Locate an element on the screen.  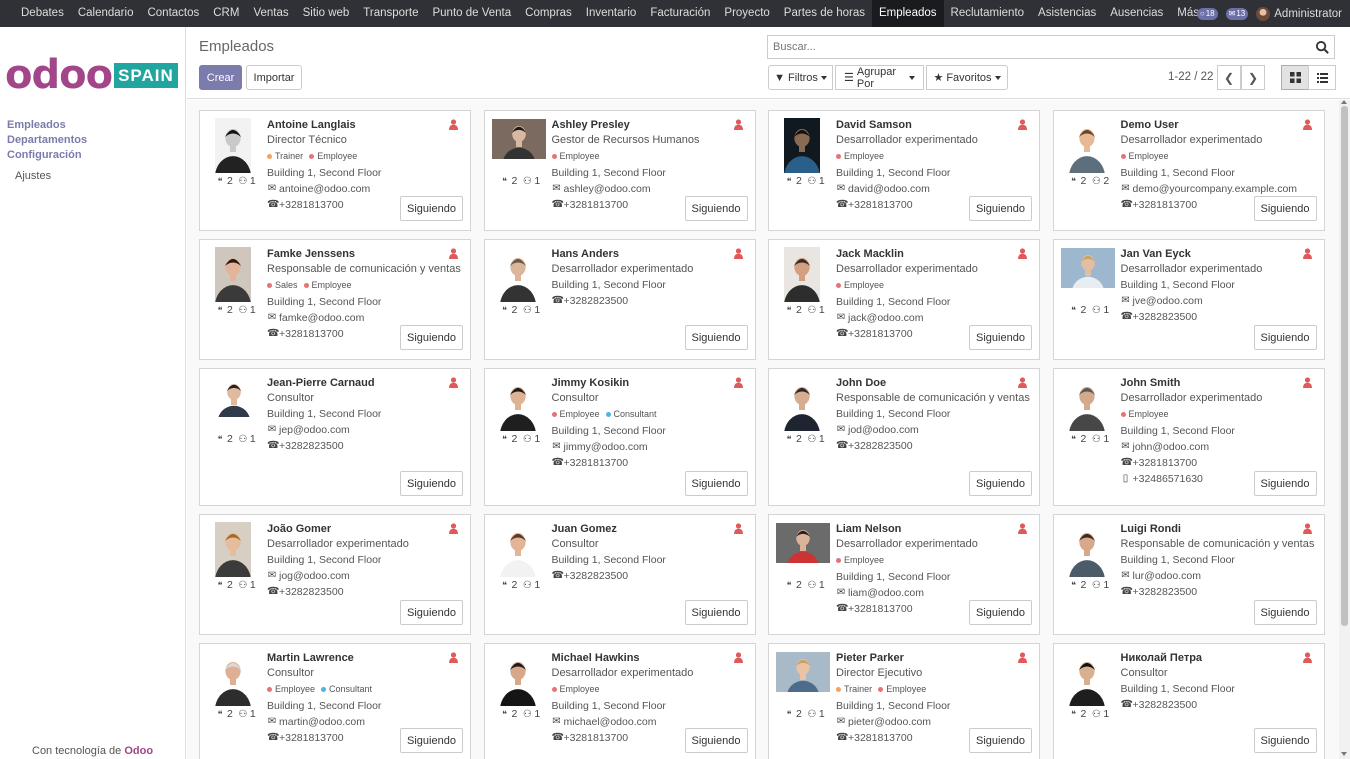
scroll-up-icon is located at coordinates (1344, 102).